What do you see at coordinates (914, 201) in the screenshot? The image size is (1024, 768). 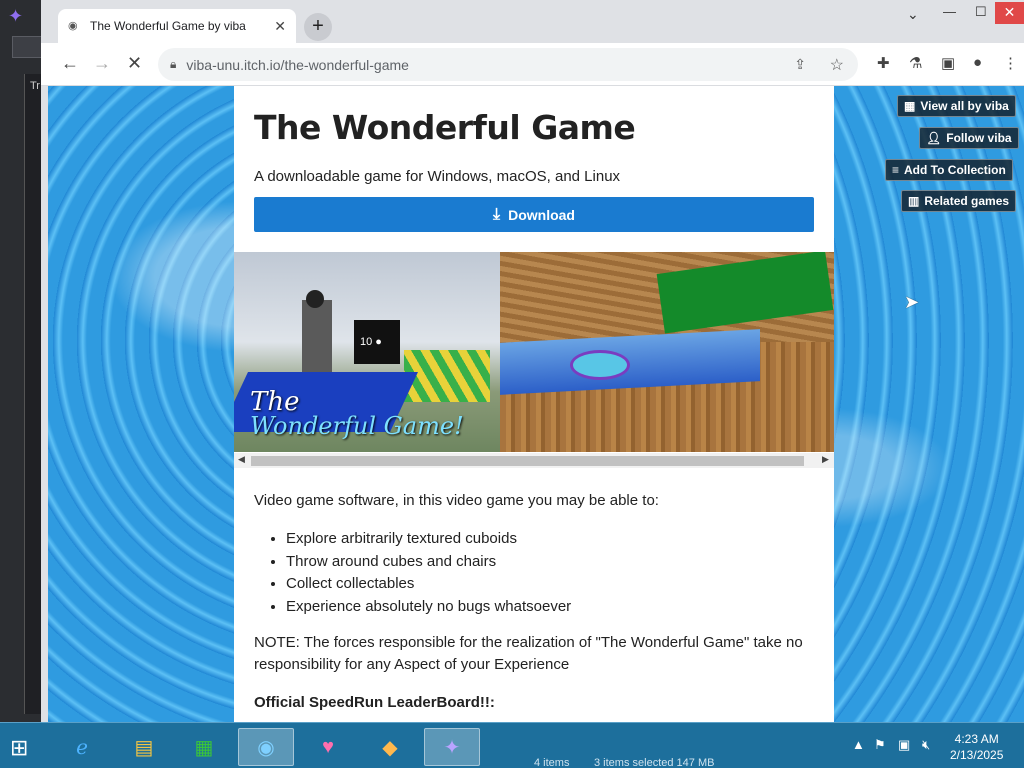 I see `map-icon: ▥` at bounding box center [914, 201].